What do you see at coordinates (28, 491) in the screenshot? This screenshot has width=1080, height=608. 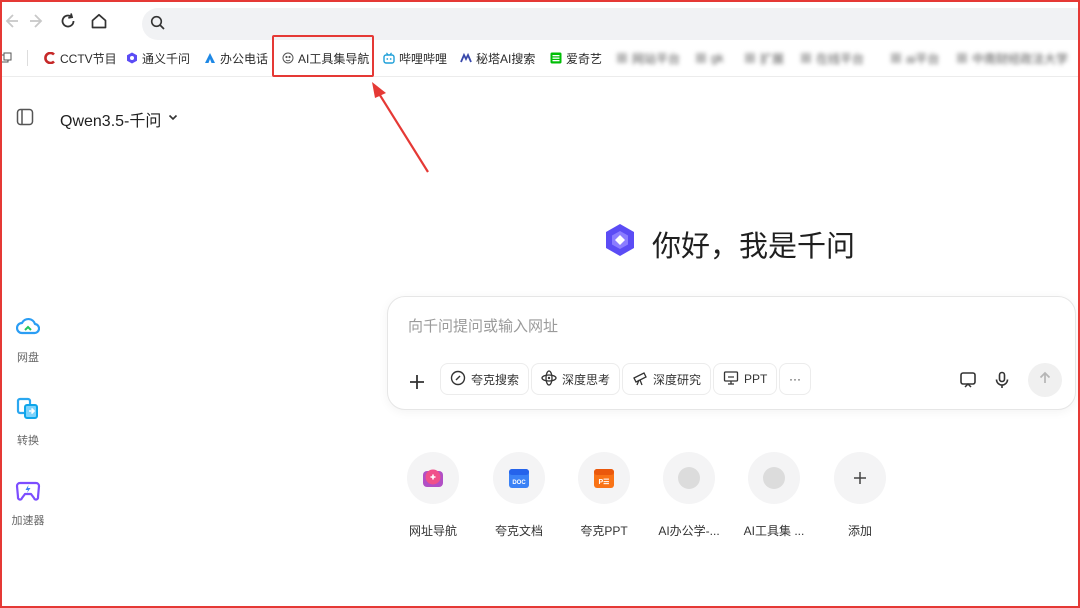 I see `accelerator-icon` at bounding box center [28, 491].